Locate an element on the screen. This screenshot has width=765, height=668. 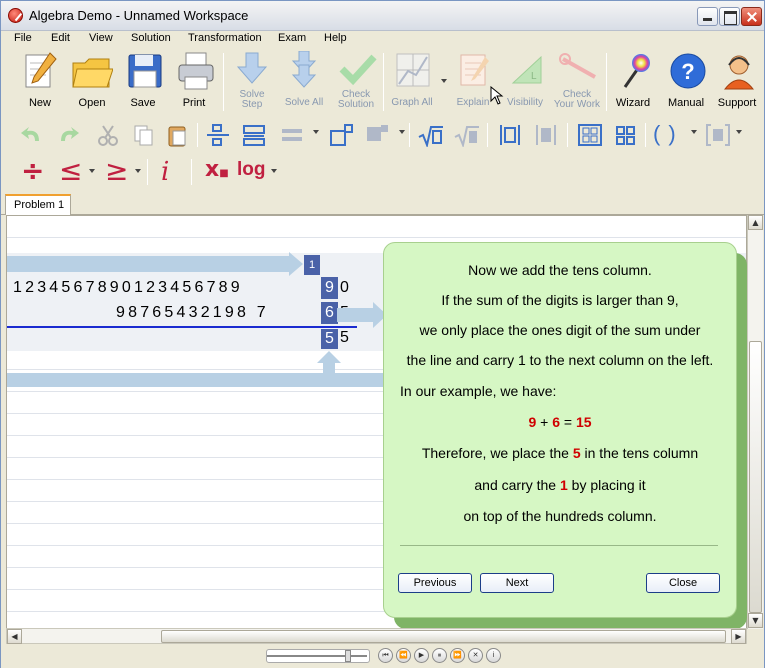
bracket-dropdown-icon is located at coordinates (694, 132).